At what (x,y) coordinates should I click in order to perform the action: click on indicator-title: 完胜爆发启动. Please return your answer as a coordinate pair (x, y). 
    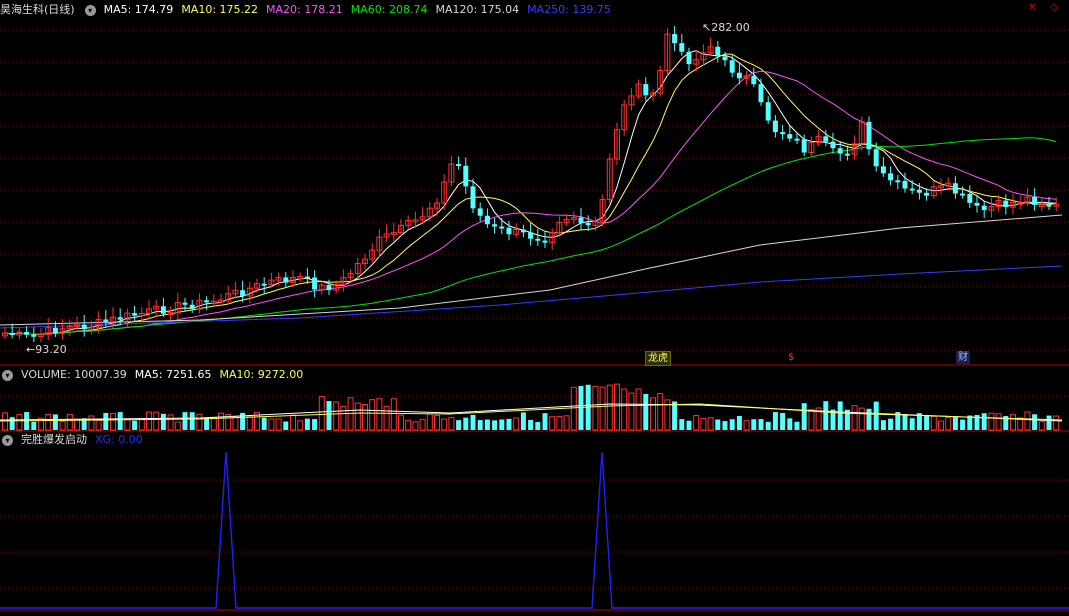
    Looking at the image, I should click on (54, 439).